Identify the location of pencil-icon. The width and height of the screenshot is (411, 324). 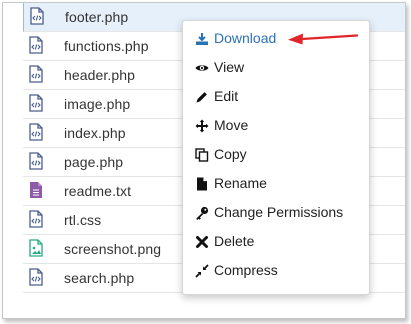
(201, 97).